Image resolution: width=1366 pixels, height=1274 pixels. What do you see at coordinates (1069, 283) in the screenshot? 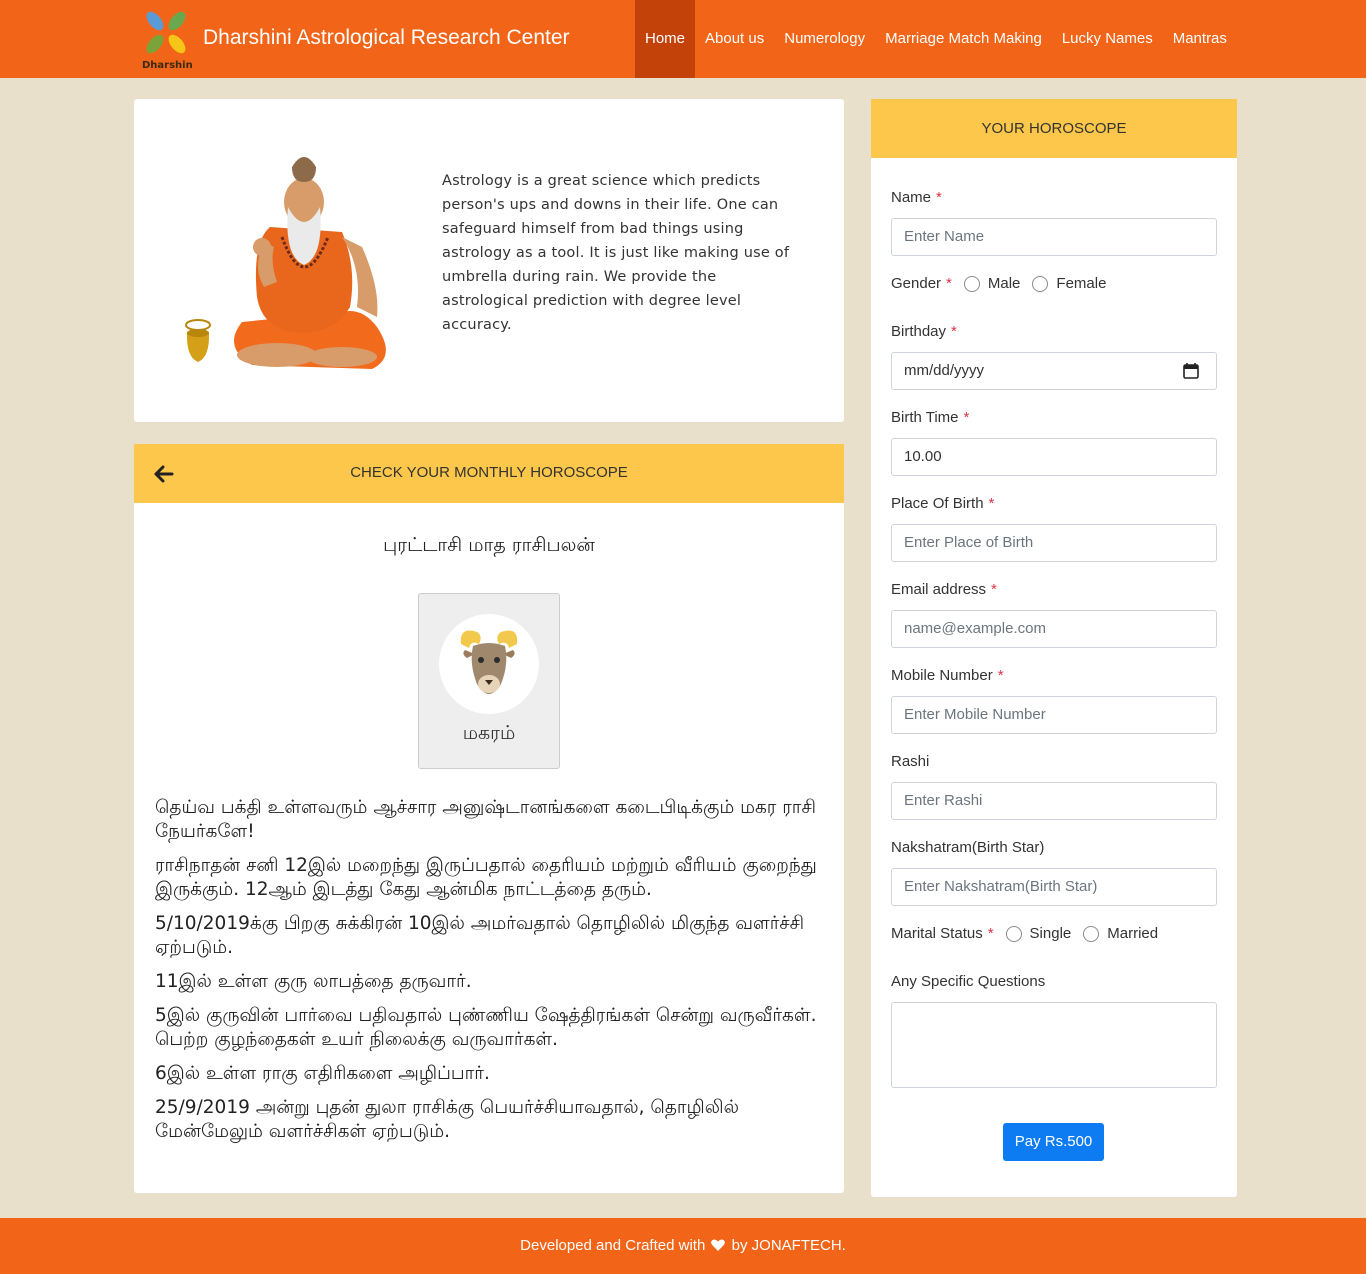
I see `gender-option-female: Female` at bounding box center [1069, 283].